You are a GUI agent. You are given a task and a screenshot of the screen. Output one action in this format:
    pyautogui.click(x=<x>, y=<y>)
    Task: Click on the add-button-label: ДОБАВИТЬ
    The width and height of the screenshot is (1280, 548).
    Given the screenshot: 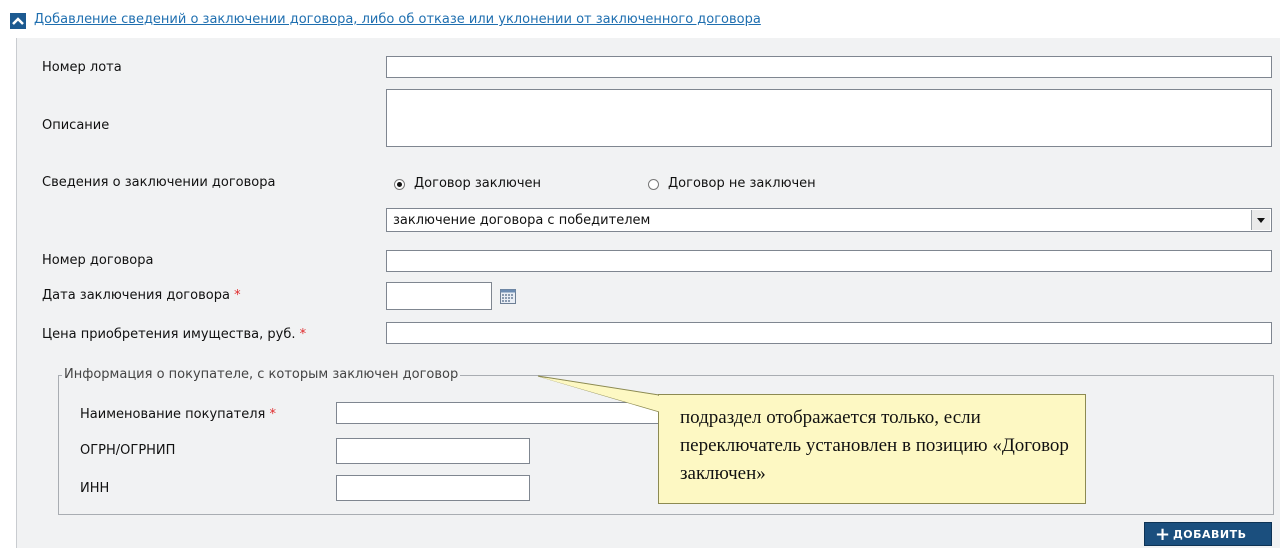 What is the action you would take?
    pyautogui.click(x=1210, y=534)
    